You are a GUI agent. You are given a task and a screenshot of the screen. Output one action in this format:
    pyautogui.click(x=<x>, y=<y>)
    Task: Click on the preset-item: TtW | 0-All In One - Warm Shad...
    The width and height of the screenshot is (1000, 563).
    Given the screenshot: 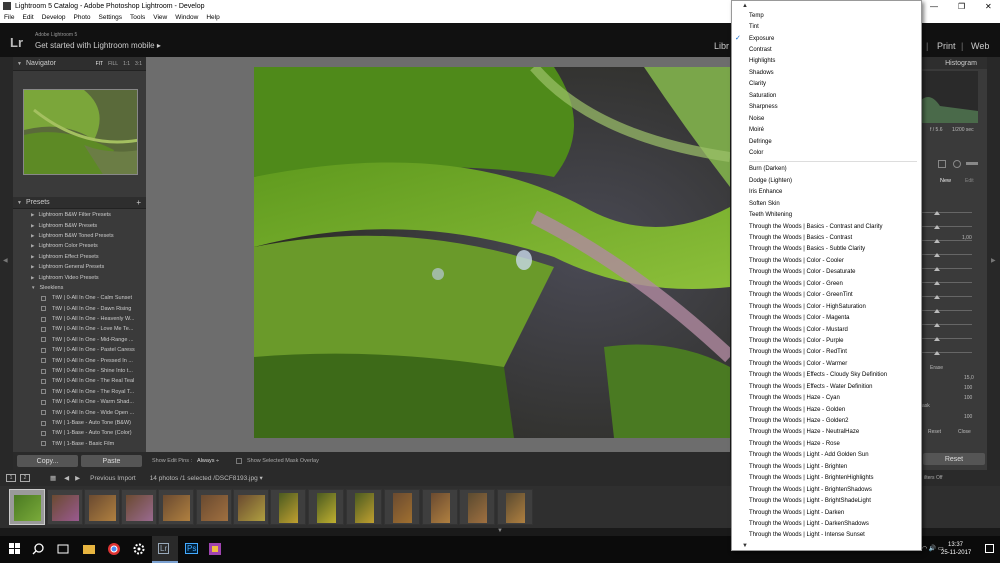 What is the action you would take?
    pyautogui.click(x=79, y=402)
    